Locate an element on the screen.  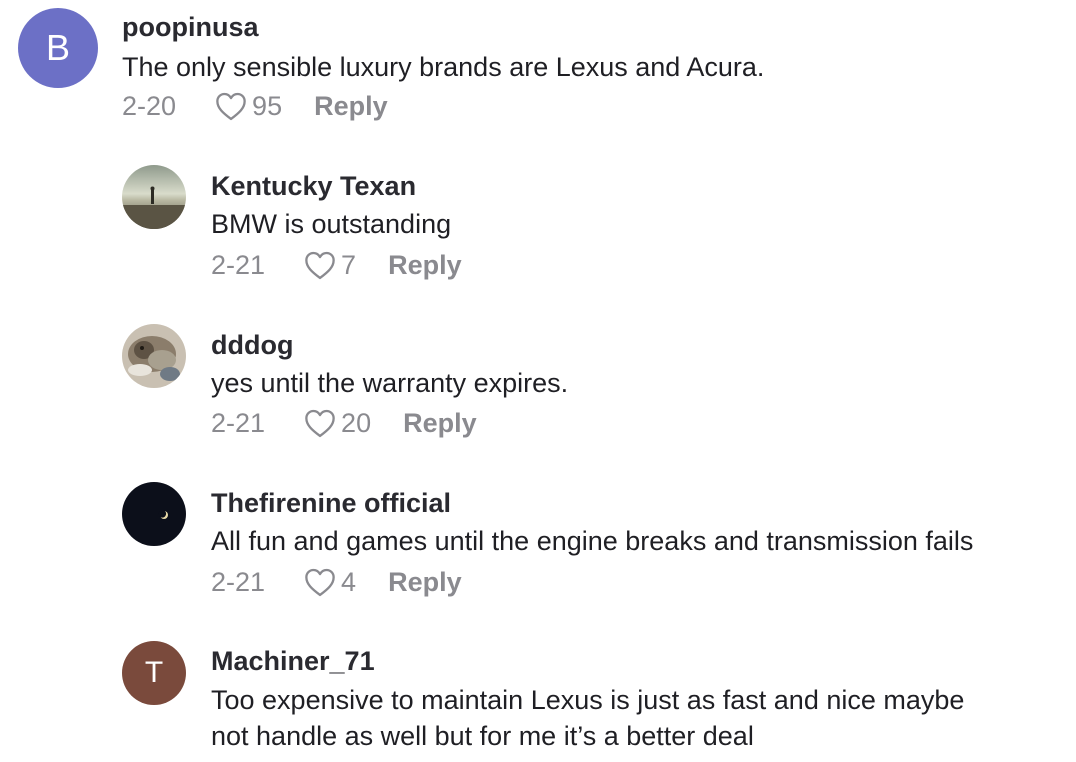
comment-meta: 2-20 95 Reply is located at coordinates (255, 106).